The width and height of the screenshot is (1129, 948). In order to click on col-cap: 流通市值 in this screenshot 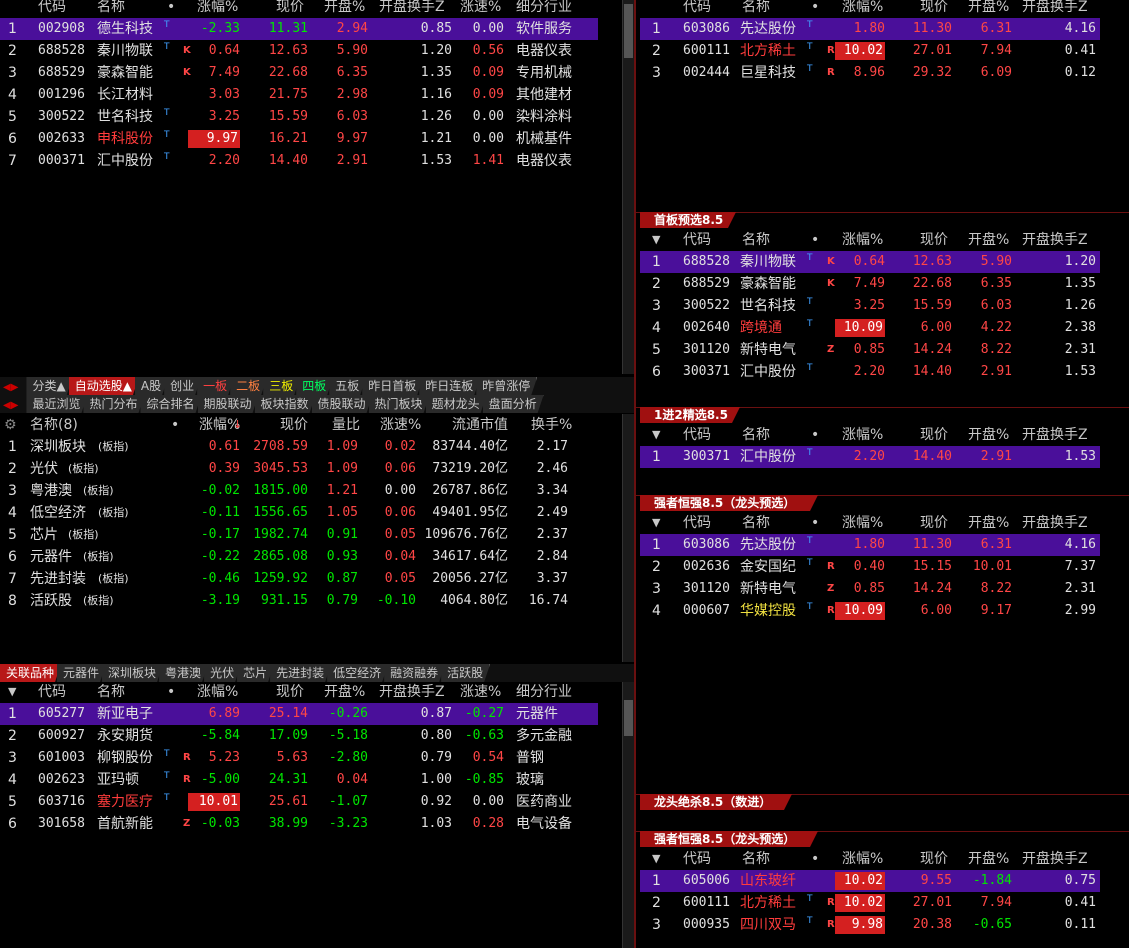, I will do `click(480, 425)`.